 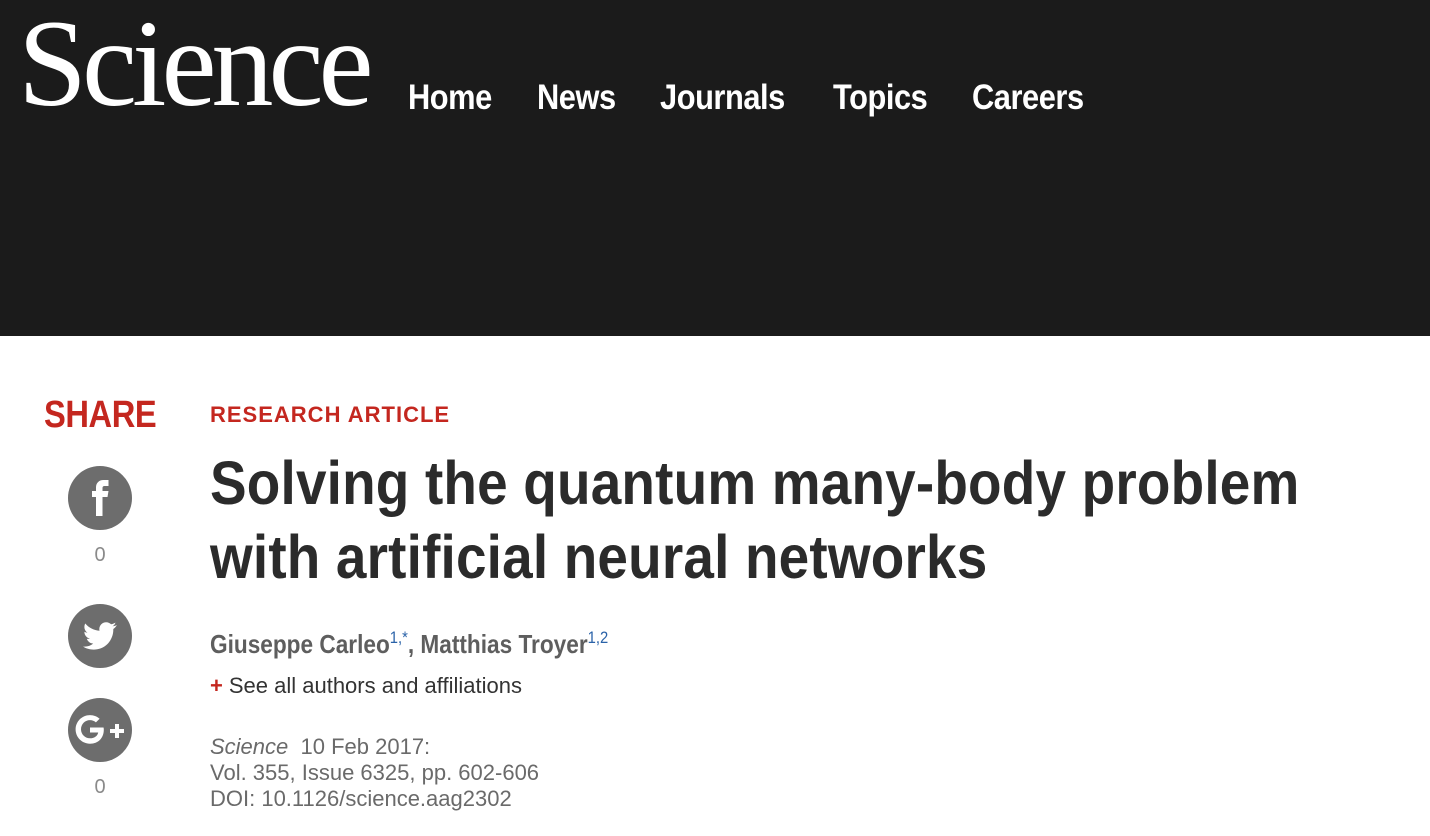 What do you see at coordinates (100, 555) in the screenshot?
I see `facebook-share-count: 0` at bounding box center [100, 555].